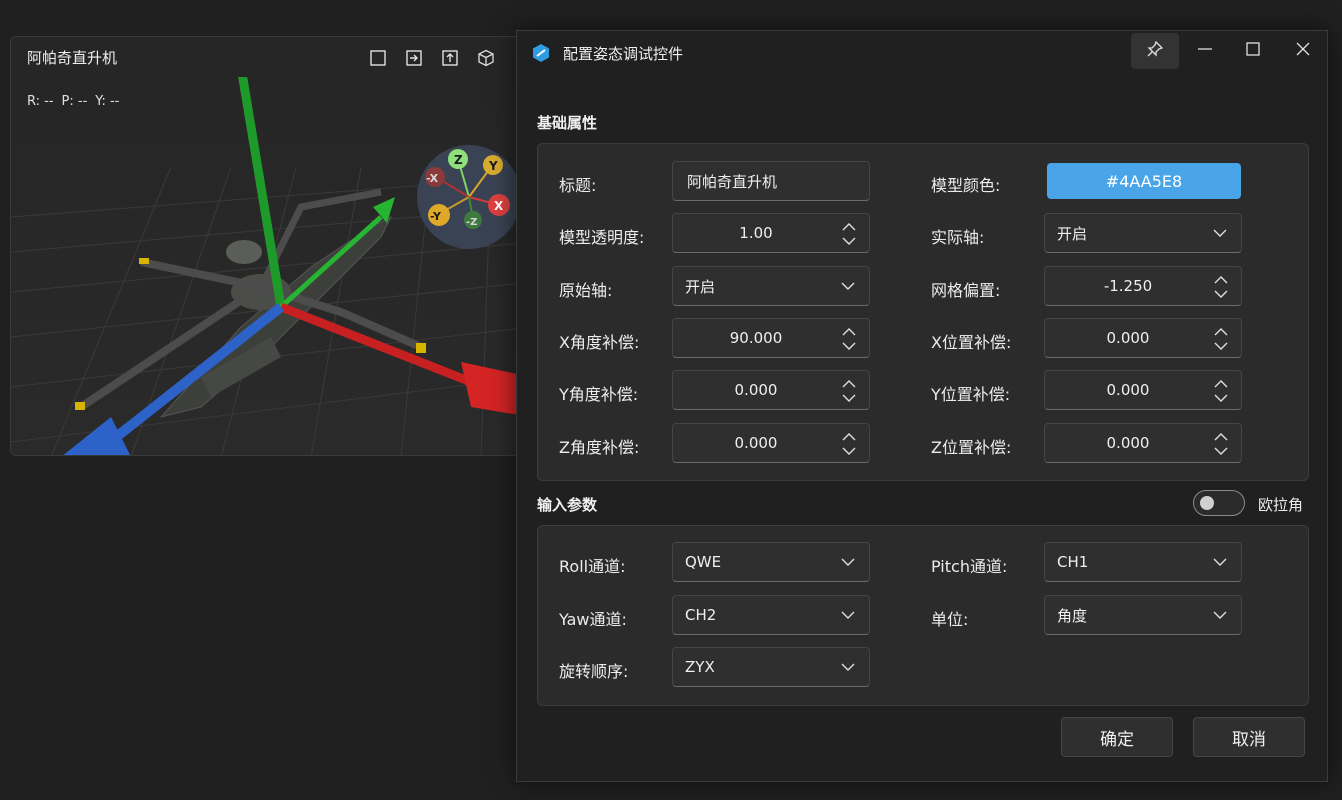  Describe the element at coordinates (1073, 562) in the screenshot. I see `pitch-channel-value: CH1` at that location.